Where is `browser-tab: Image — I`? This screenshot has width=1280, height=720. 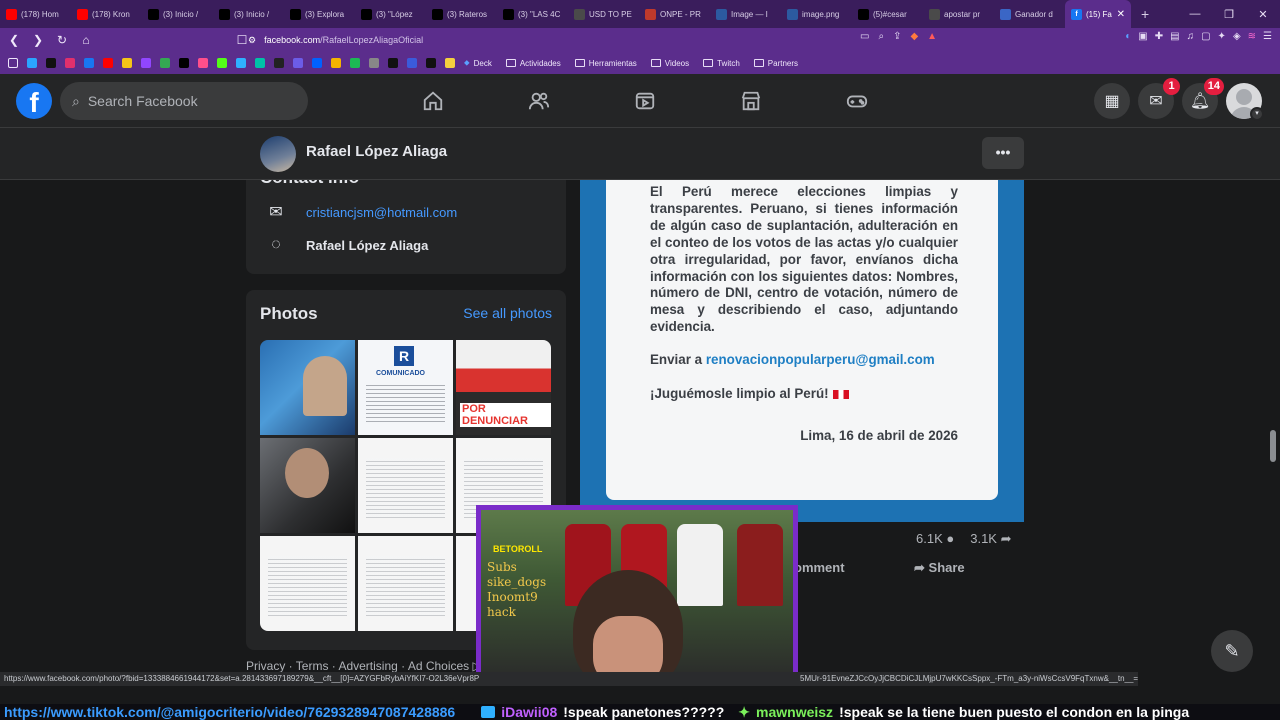
browser-tab: Image — I is located at coordinates (745, 14).